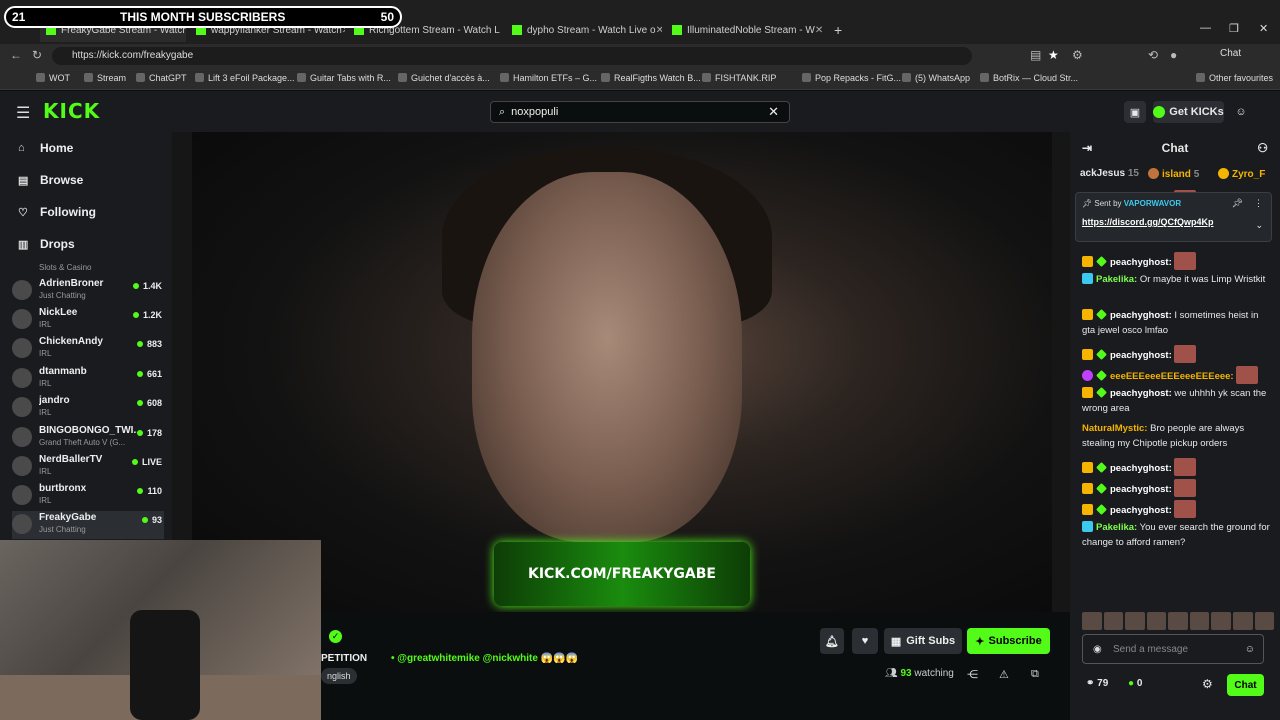  Describe the element at coordinates (1101, 488) in the screenshot. I see `gem-badge-icon` at that location.